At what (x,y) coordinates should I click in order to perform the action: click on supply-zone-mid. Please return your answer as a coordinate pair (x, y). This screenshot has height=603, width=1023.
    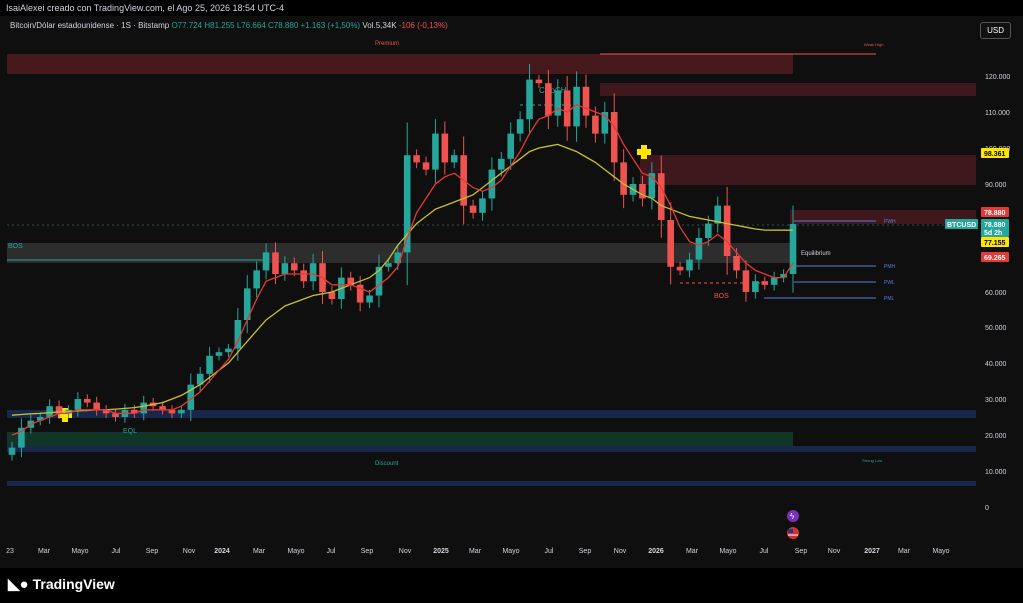
    Looking at the image, I should click on (808, 170).